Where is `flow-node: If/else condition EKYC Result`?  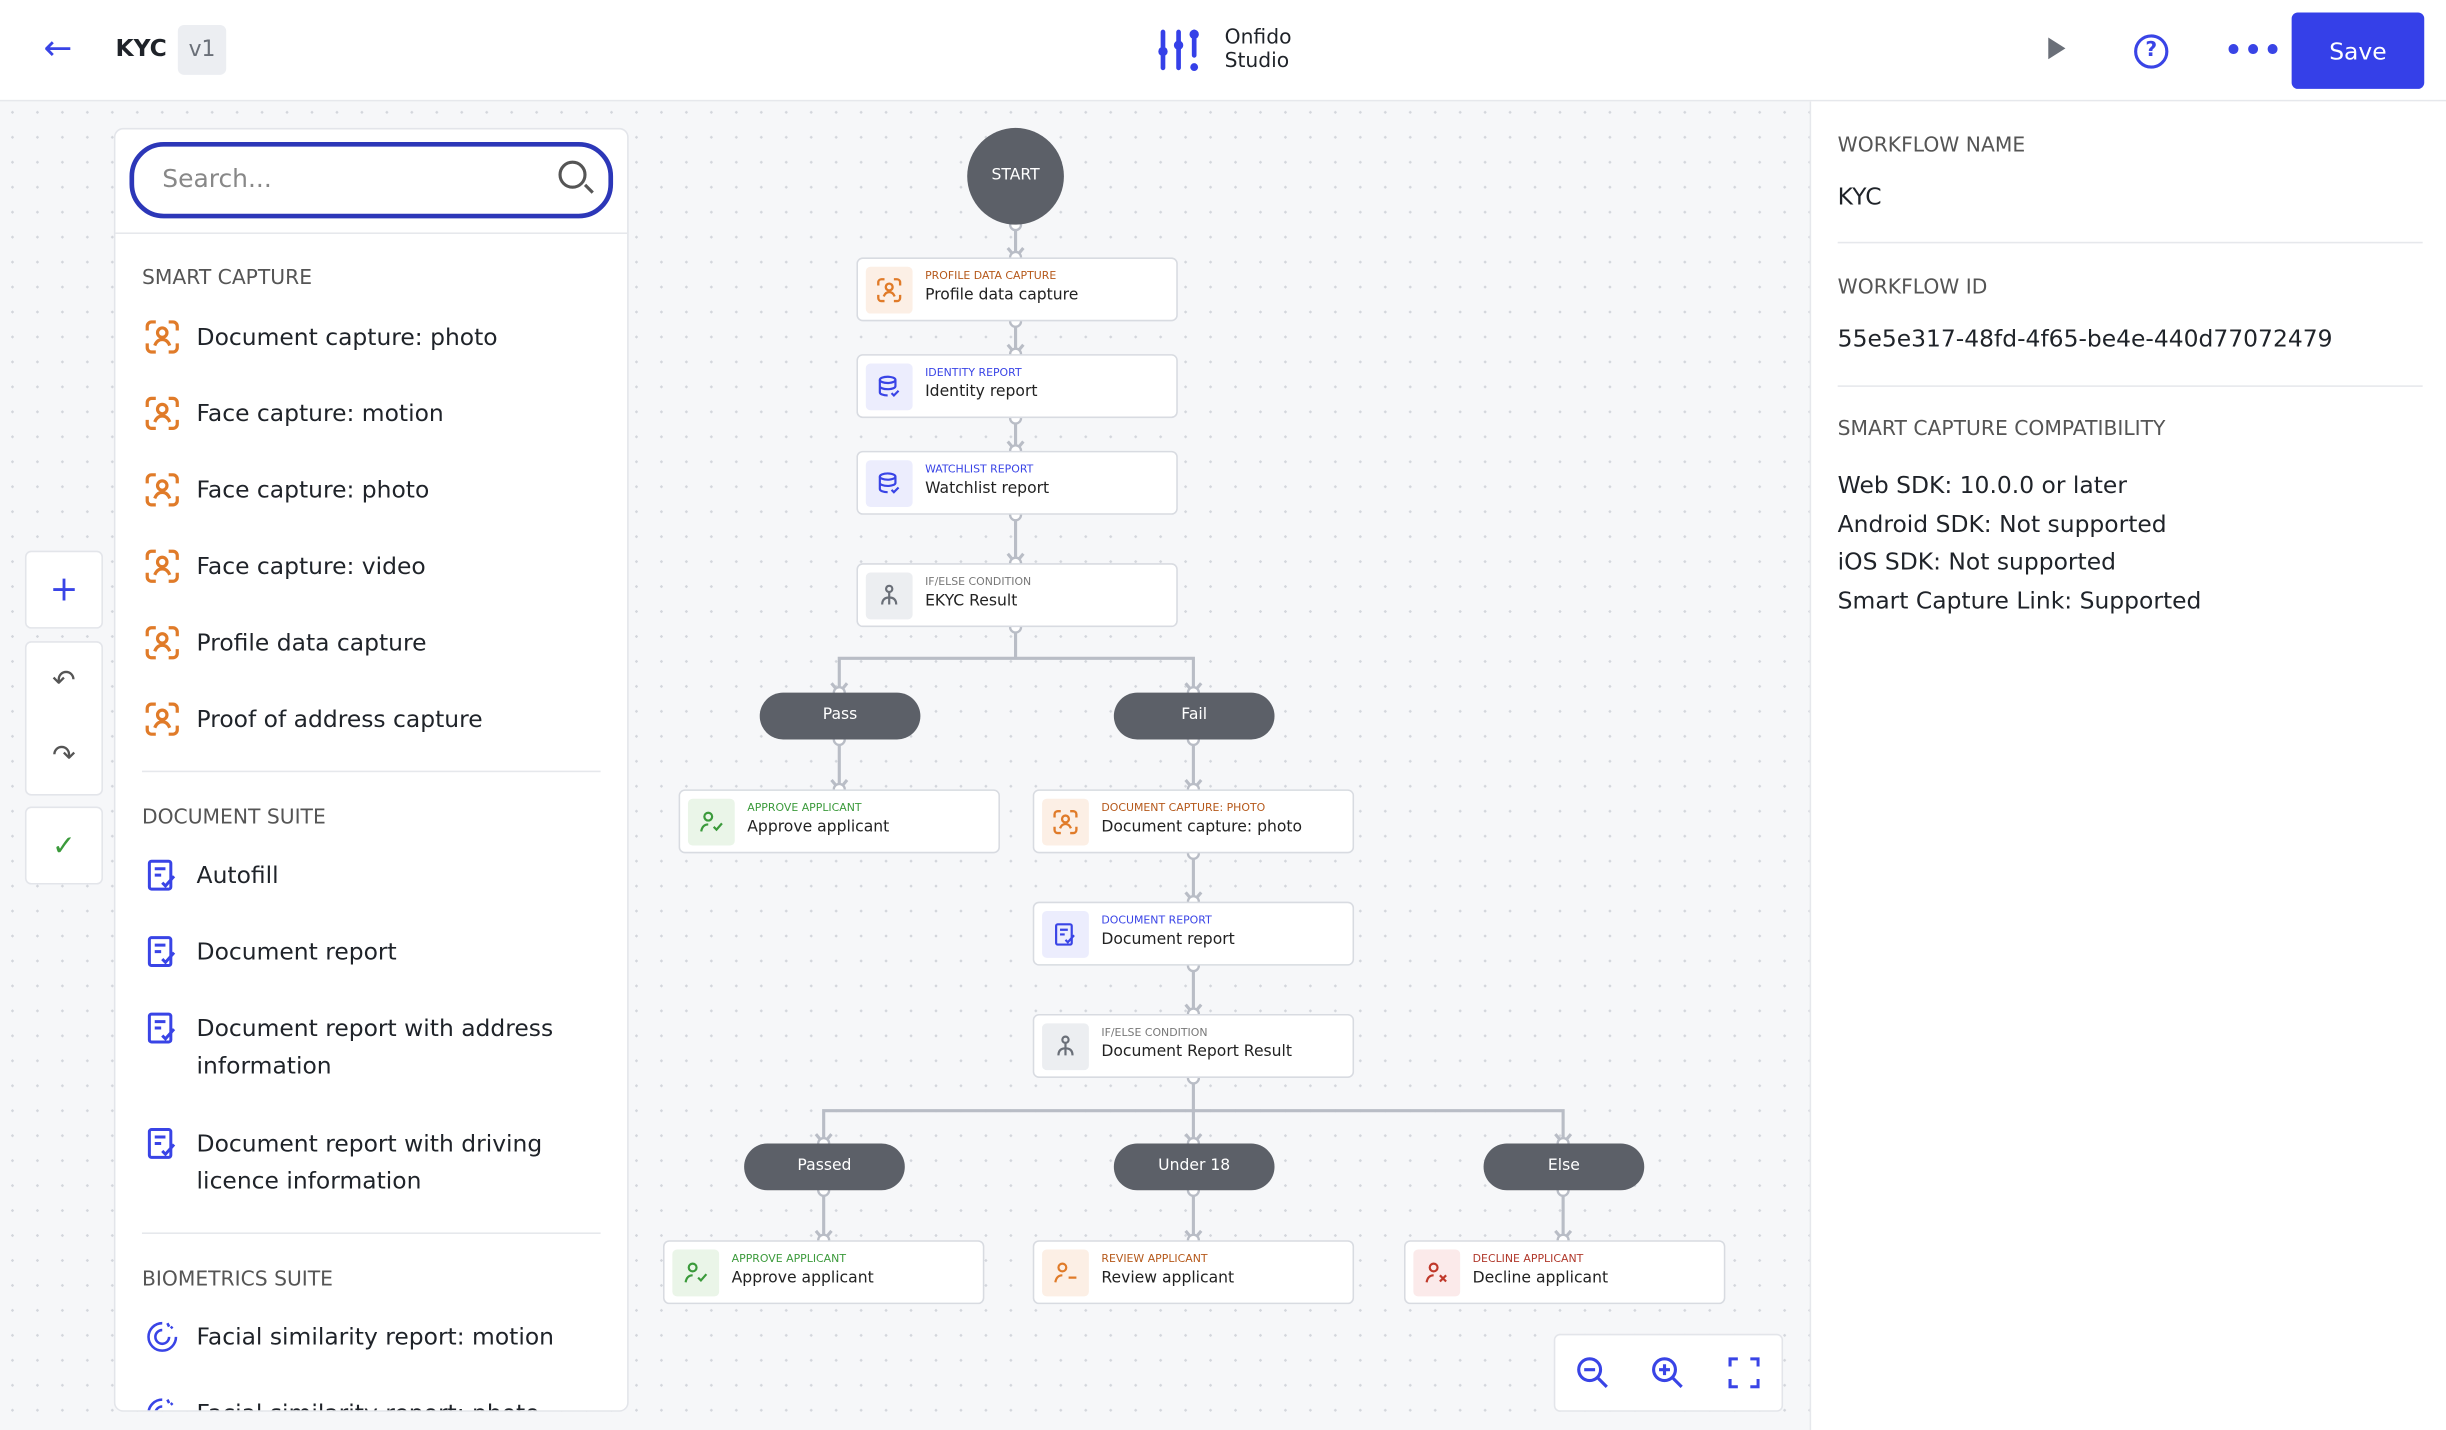
flow-node: If/else condition EKYC Result is located at coordinates (1017, 595).